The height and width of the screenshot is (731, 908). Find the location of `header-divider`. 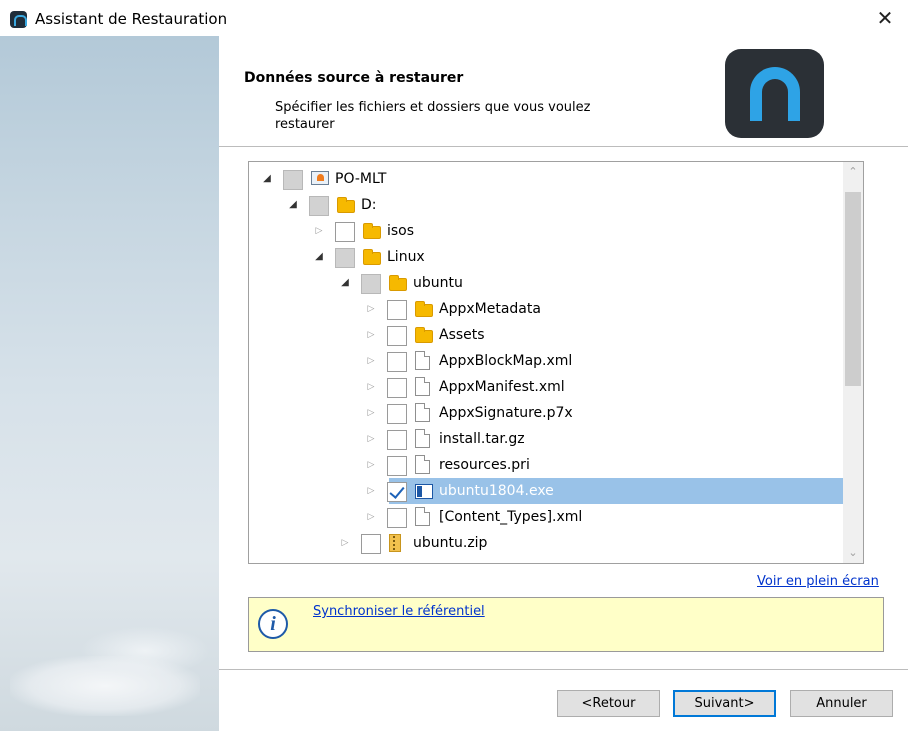

header-divider is located at coordinates (563, 146).